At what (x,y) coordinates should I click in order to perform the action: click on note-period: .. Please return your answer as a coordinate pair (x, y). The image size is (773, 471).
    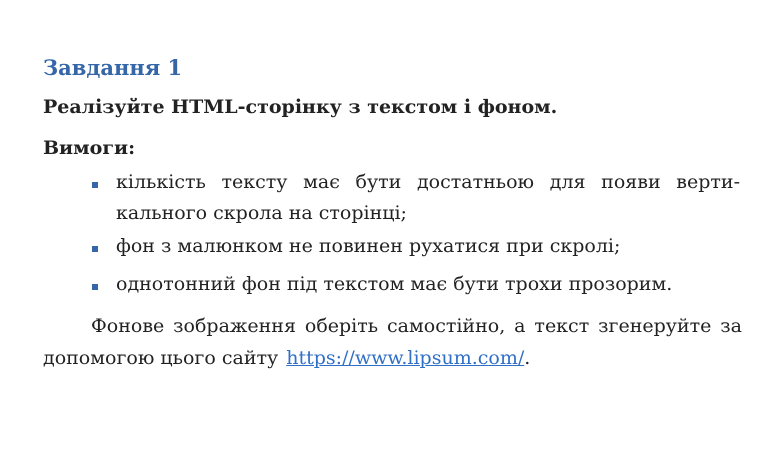
    Looking at the image, I should click on (527, 358).